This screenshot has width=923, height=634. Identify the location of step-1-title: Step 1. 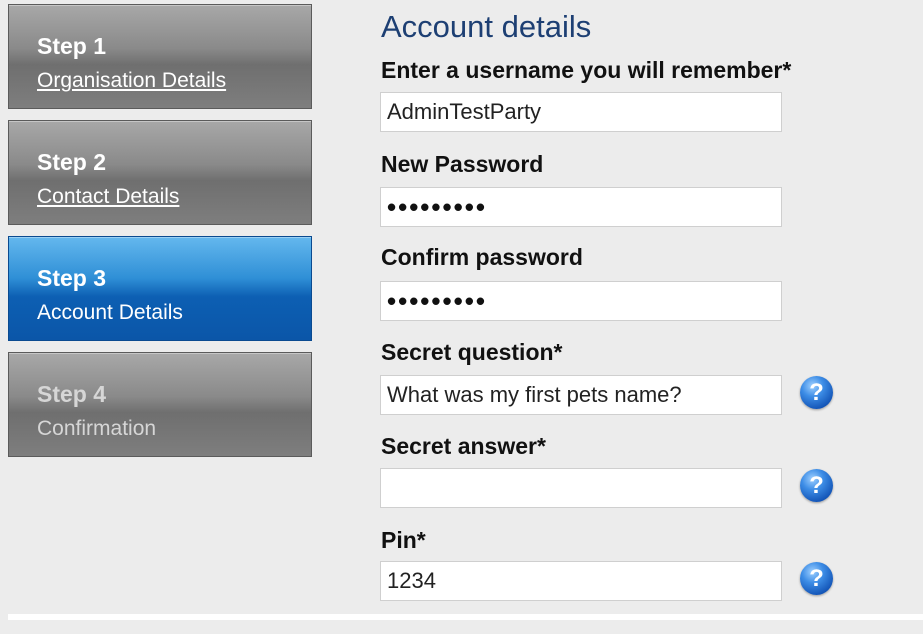
(72, 46).